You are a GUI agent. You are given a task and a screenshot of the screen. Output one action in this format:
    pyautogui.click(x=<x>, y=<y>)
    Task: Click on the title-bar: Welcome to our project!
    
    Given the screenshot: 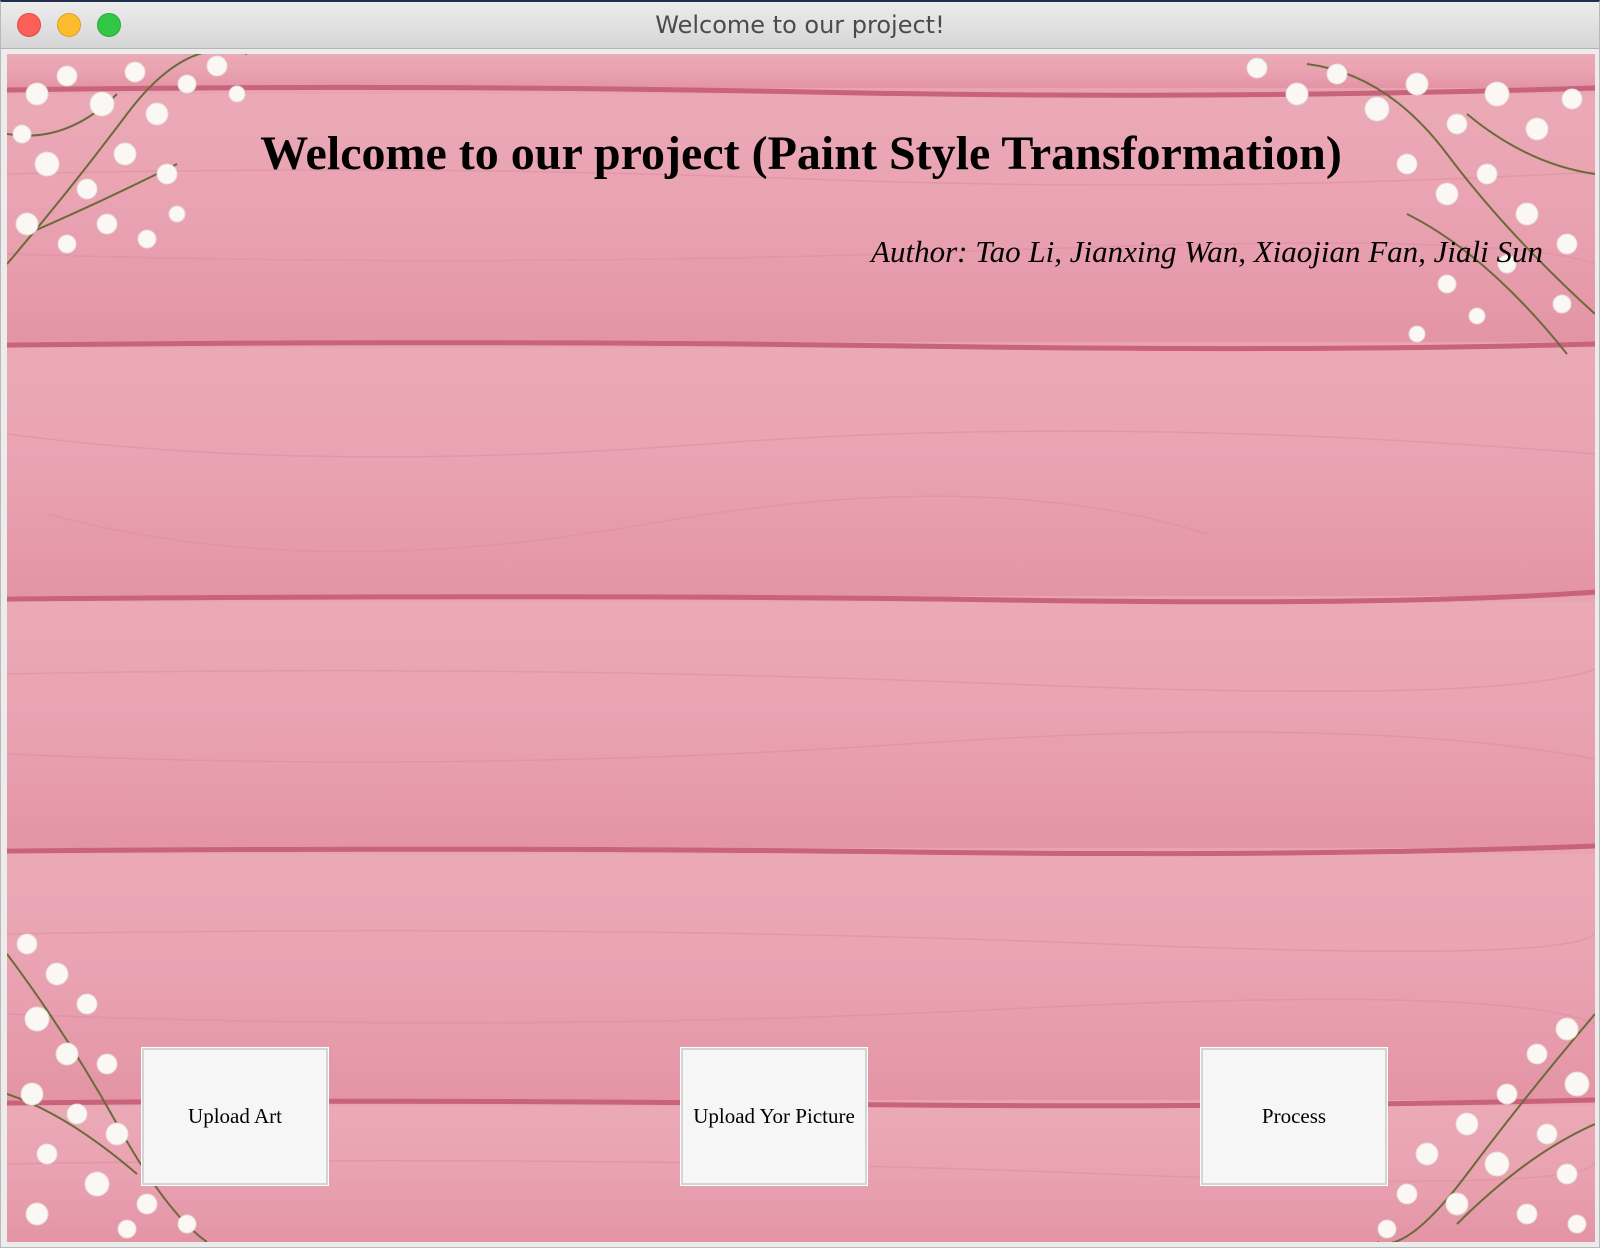 What is the action you would take?
    pyautogui.click(x=800, y=25)
    